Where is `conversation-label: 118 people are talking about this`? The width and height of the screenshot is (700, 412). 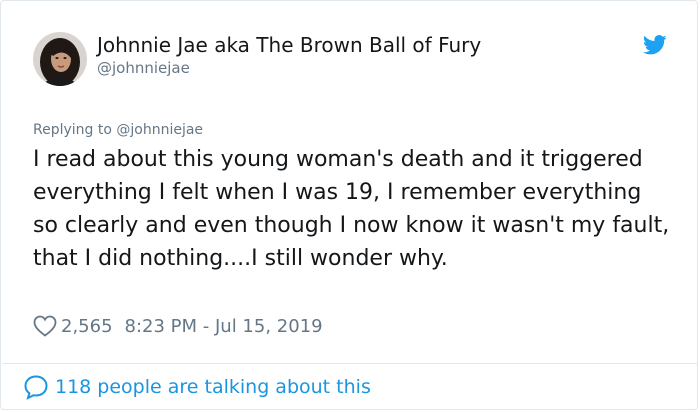
conversation-label: 118 people are talking about this is located at coordinates (213, 387).